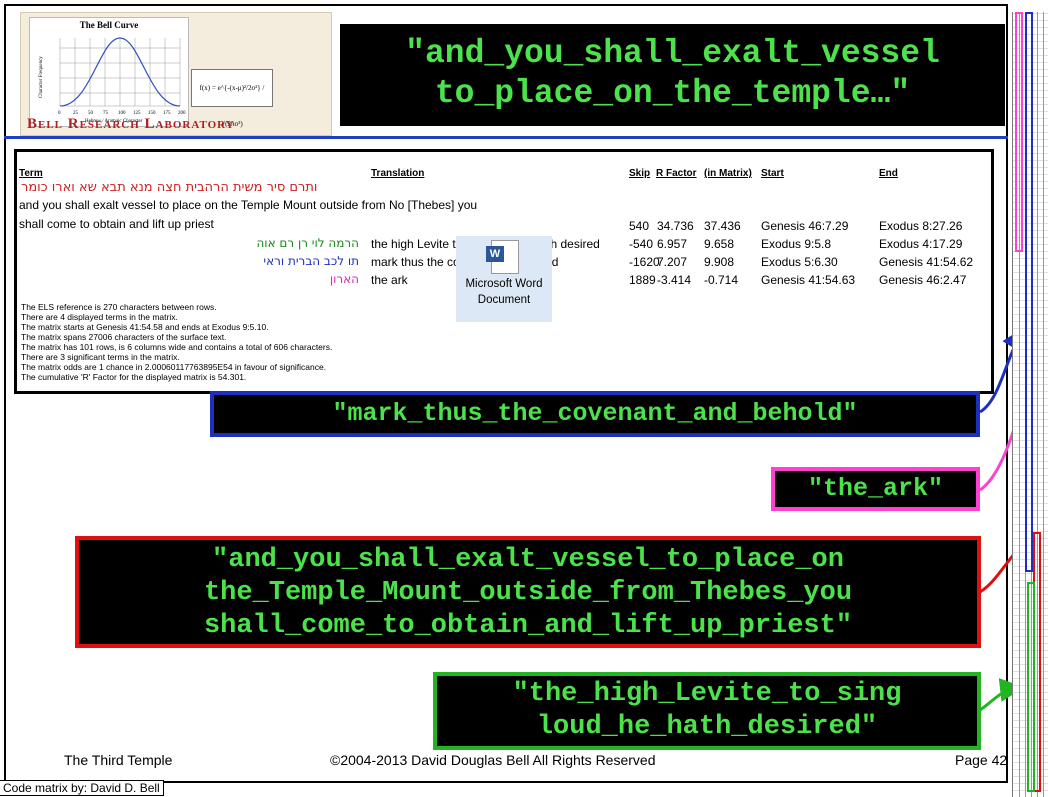  I want to click on term-translation: the ark, so click(389, 280).